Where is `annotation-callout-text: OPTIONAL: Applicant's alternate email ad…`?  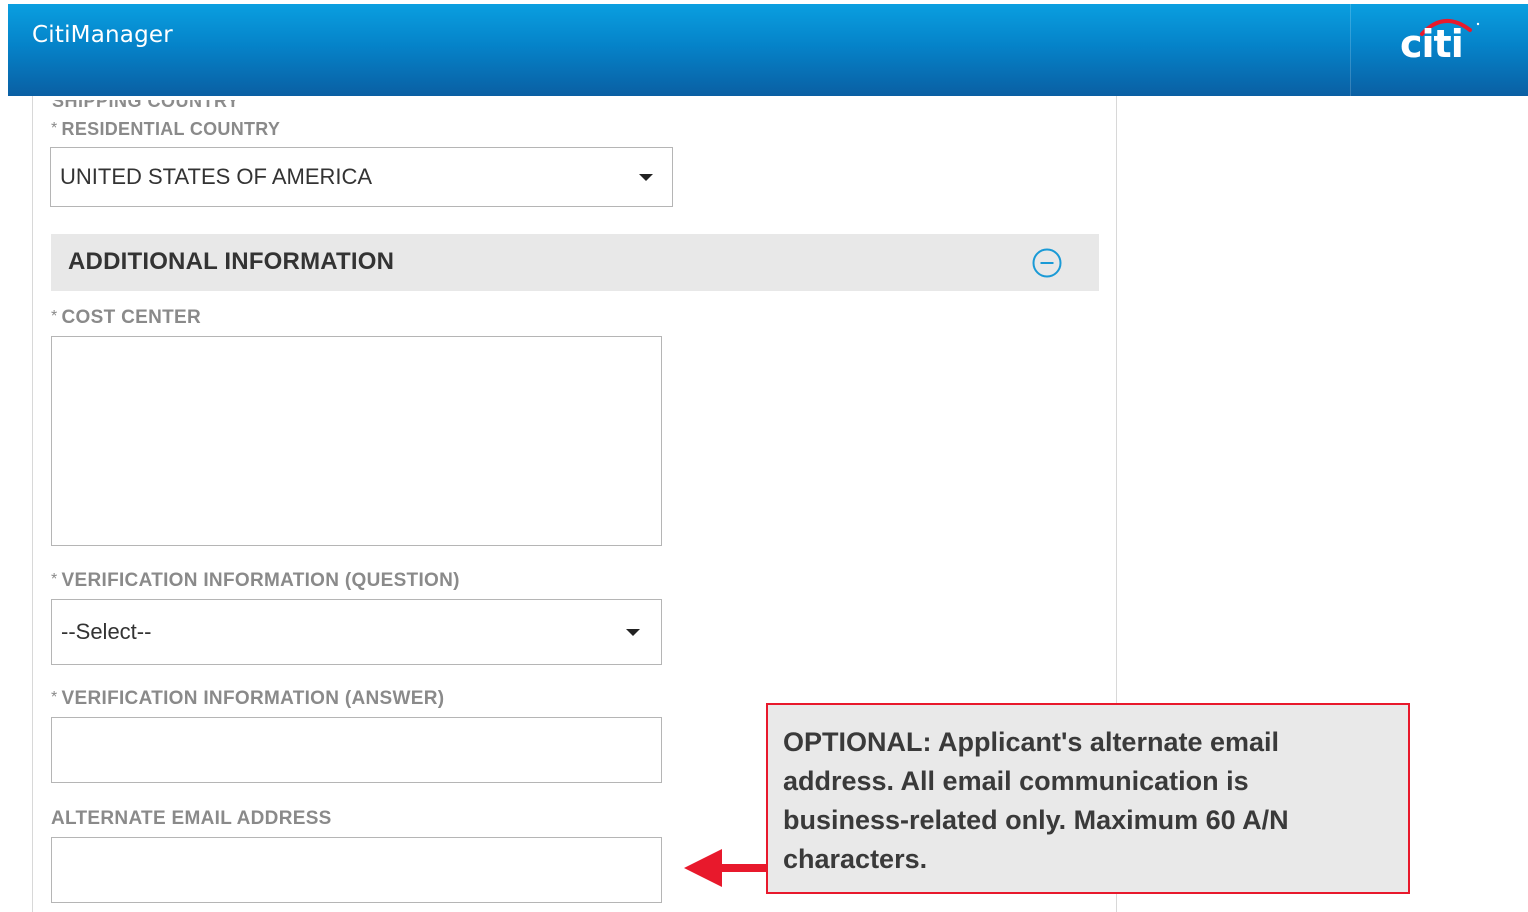 annotation-callout-text: OPTIONAL: Applicant's alternate email ad… is located at coordinates (1036, 800).